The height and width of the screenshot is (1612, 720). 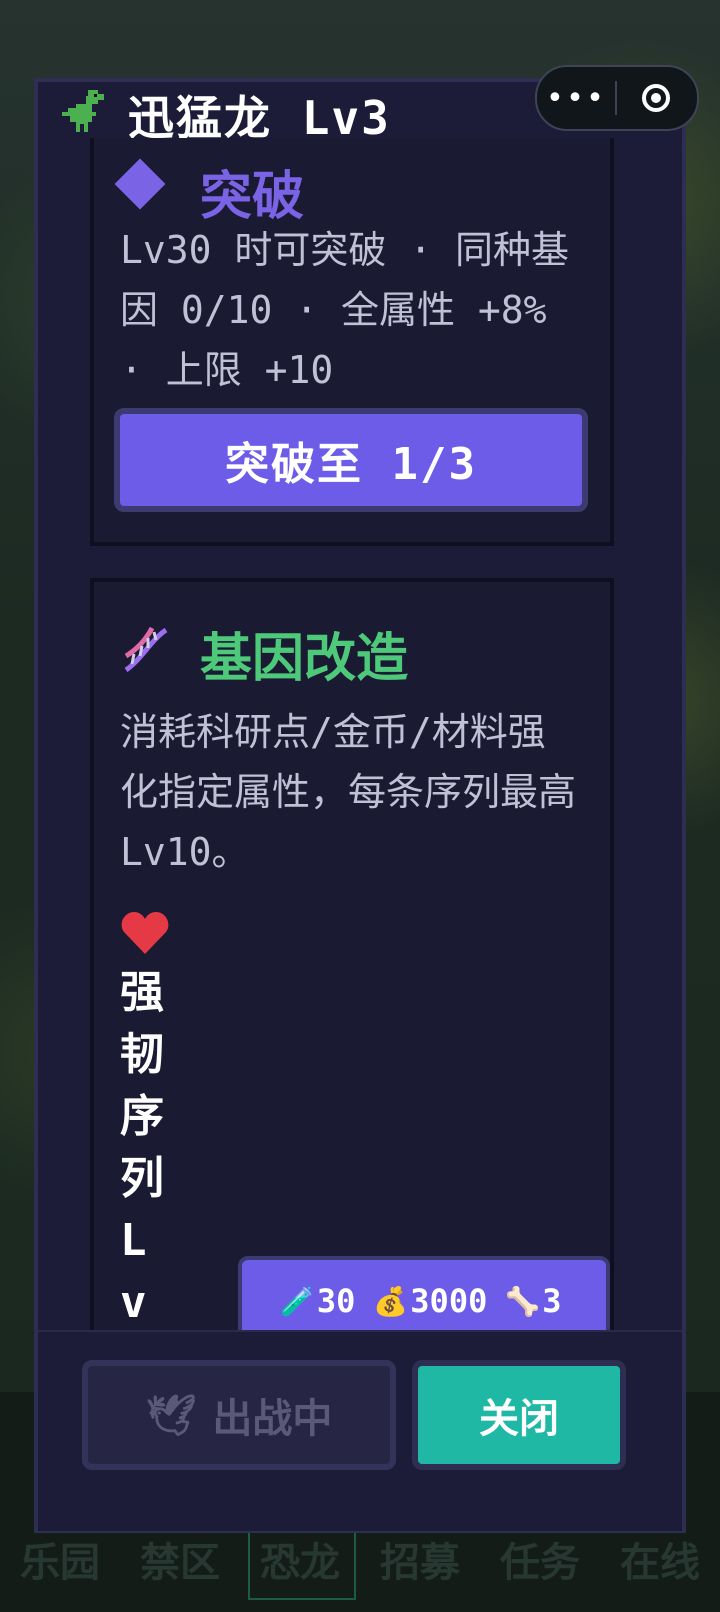 I want to click on nav-item-online: 在线, so click(x=660, y=1560).